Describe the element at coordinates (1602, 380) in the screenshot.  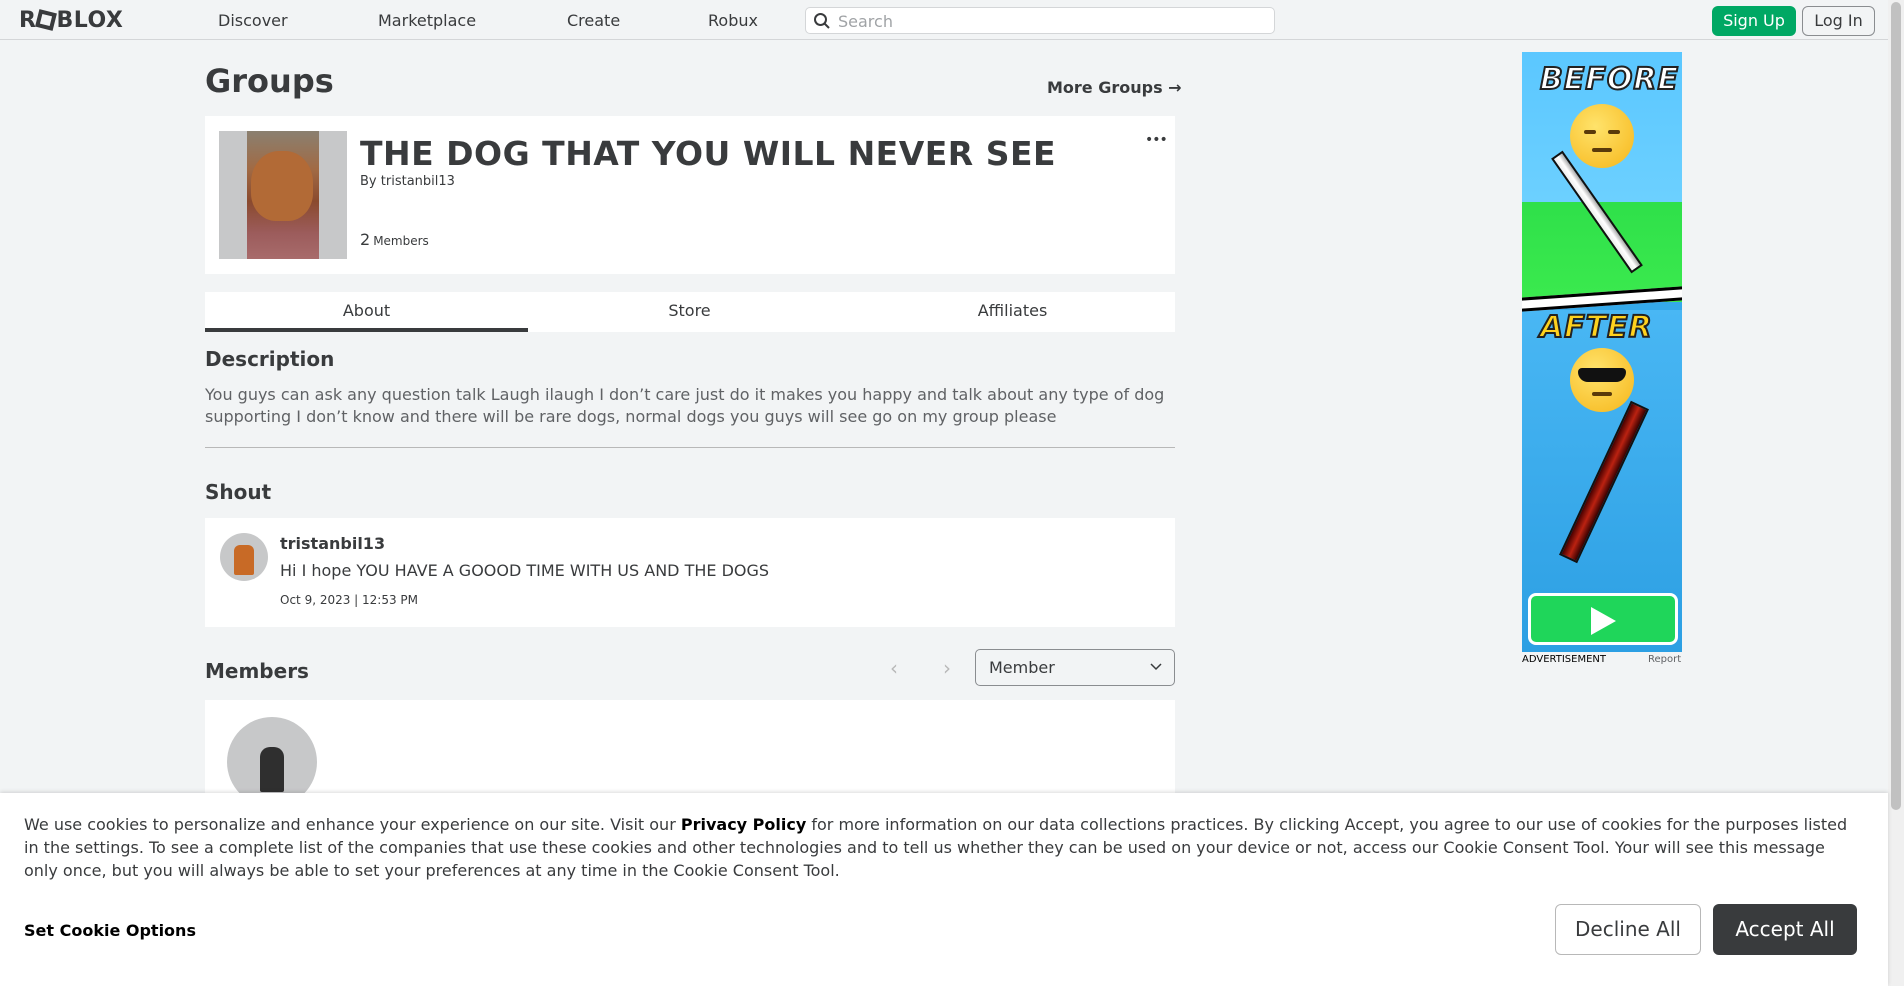
I see `sunglasses-face-icon` at that location.